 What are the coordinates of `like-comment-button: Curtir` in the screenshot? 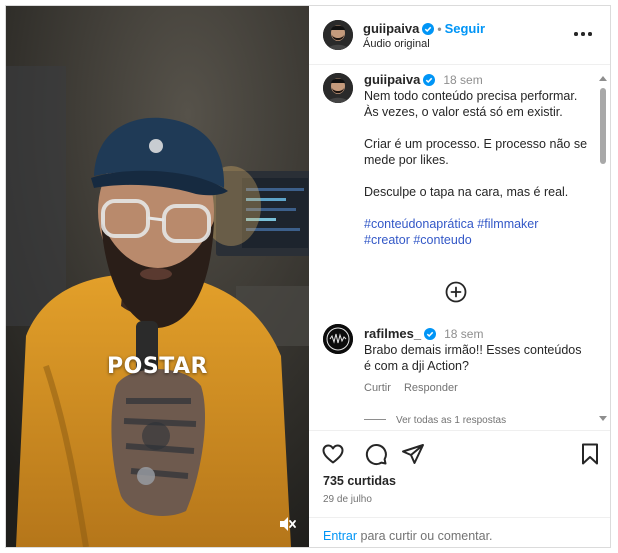 It's located at (377, 388).